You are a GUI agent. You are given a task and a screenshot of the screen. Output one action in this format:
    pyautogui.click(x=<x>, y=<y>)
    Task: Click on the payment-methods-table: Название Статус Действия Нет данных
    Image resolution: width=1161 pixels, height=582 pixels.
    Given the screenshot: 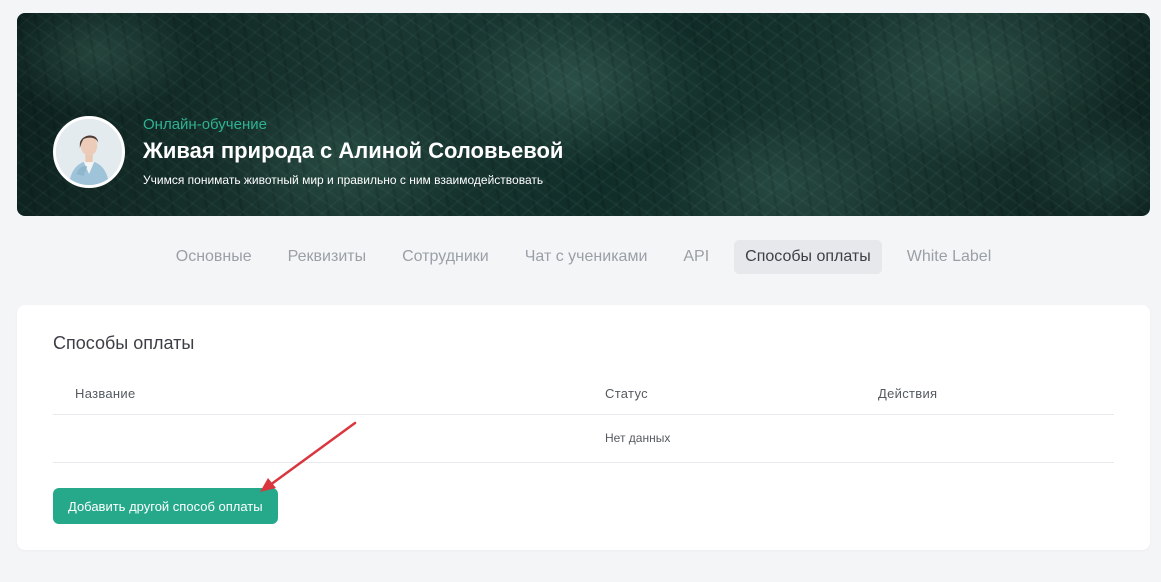 What is the action you would take?
    pyautogui.click(x=583, y=420)
    